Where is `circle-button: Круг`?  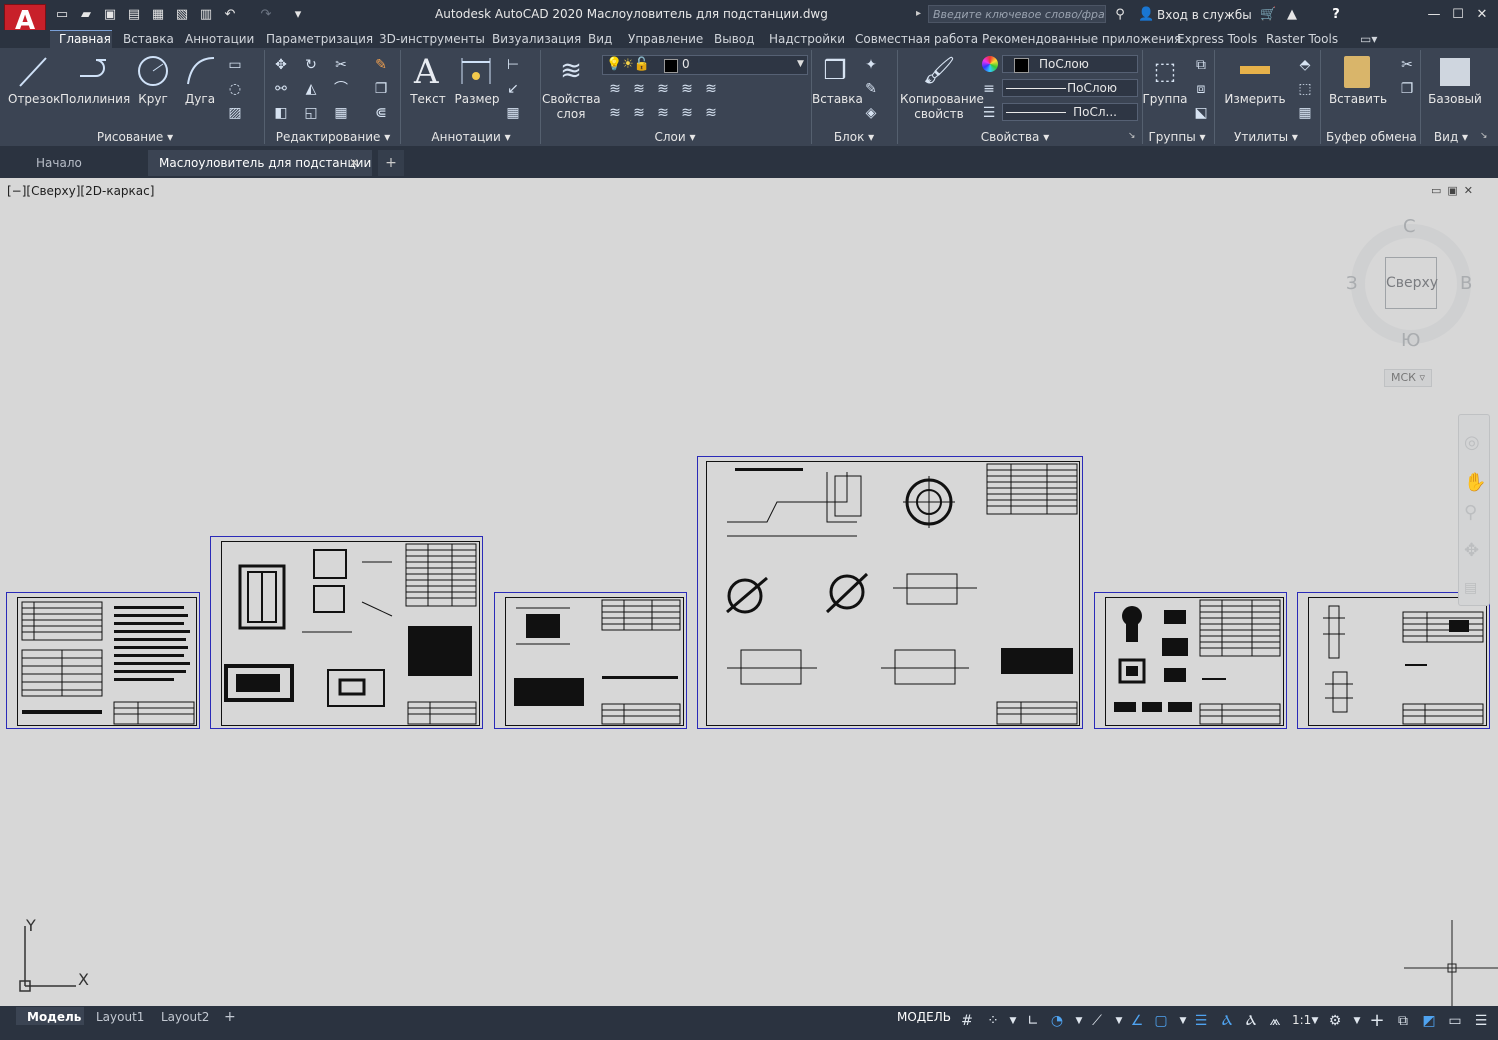 circle-button: Круг is located at coordinates (153, 99).